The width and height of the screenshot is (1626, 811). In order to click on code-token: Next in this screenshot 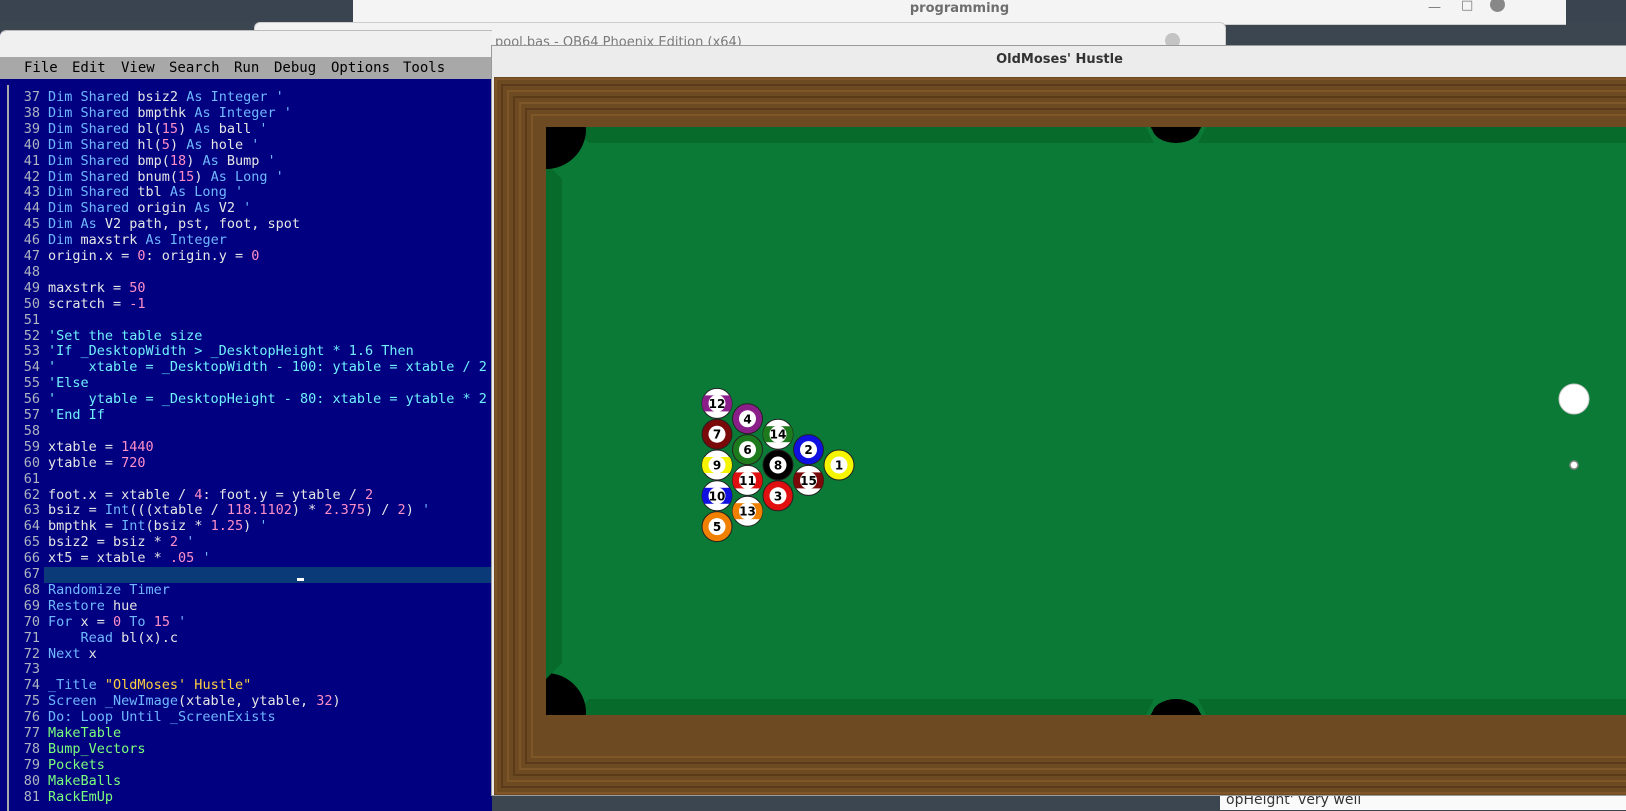, I will do `click(68, 653)`.